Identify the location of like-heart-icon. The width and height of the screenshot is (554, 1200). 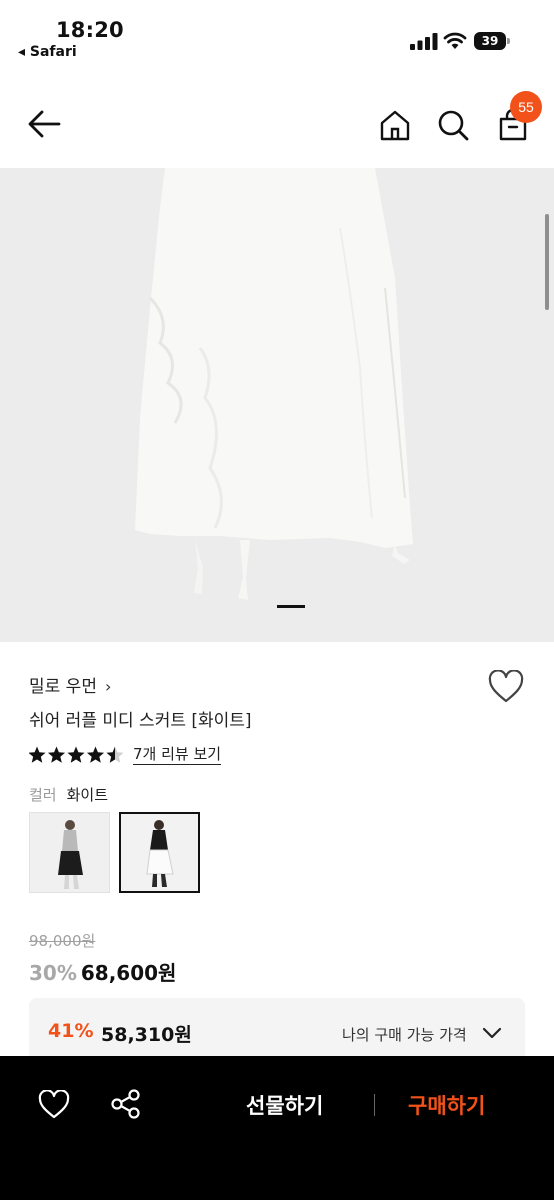
(54, 1105).